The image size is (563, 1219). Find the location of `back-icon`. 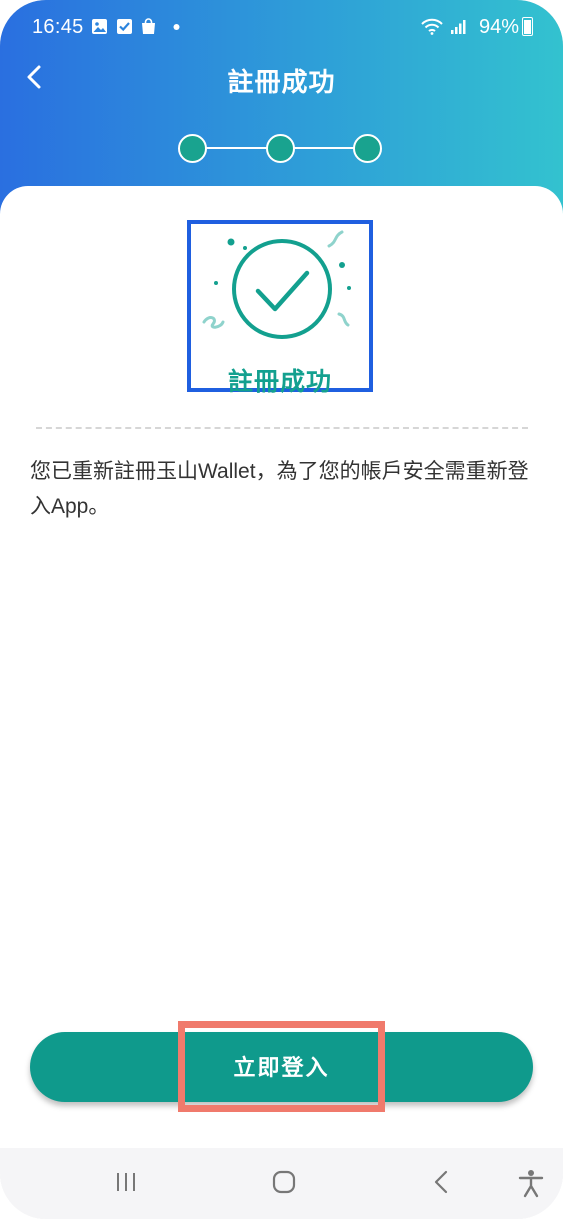

back-icon is located at coordinates (442, 1182).